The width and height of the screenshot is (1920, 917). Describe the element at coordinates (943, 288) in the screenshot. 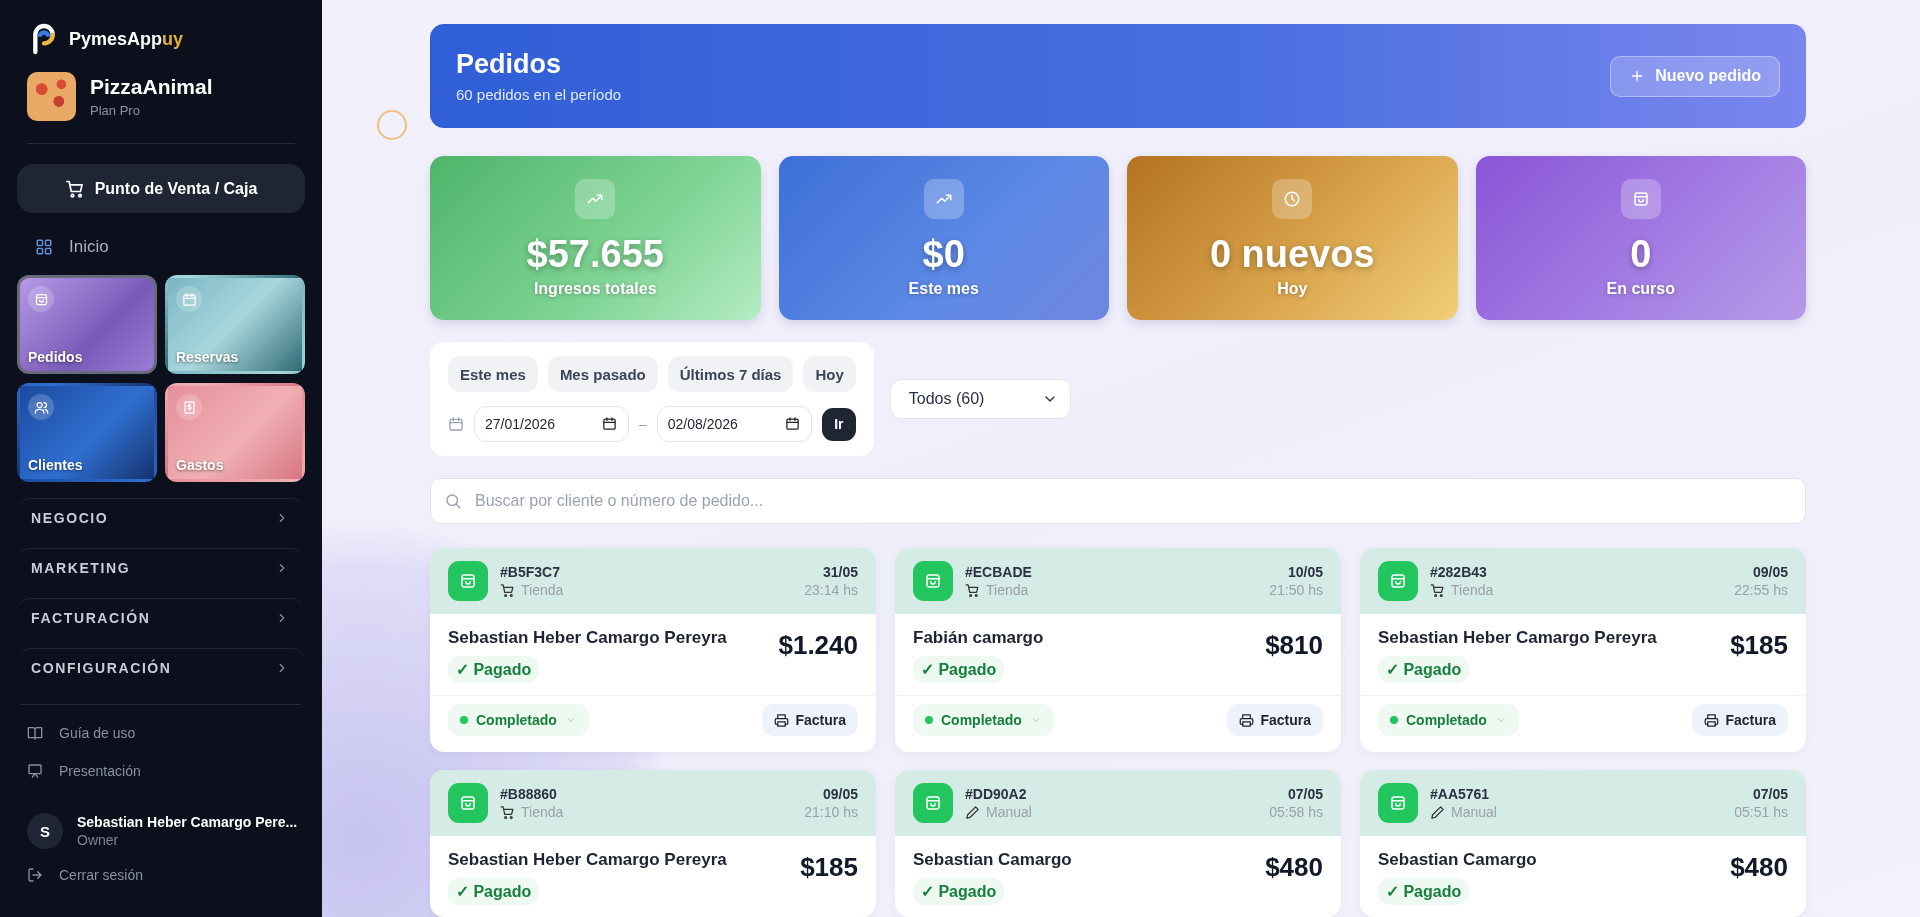

I see `stat-label: Este mes` at that location.